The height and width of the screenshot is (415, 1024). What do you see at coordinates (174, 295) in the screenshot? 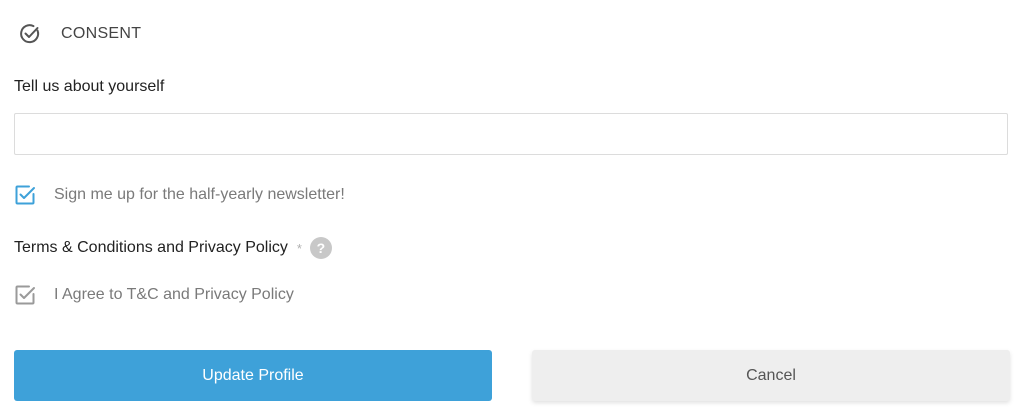
I see `agree-label: I Agree to T&C and Privacy Policy` at bounding box center [174, 295].